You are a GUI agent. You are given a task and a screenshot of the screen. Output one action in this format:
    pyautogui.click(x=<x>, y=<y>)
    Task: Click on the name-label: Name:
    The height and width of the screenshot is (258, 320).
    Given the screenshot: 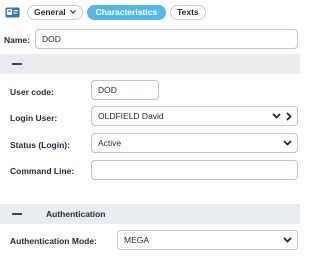 What is the action you would take?
    pyautogui.click(x=17, y=40)
    